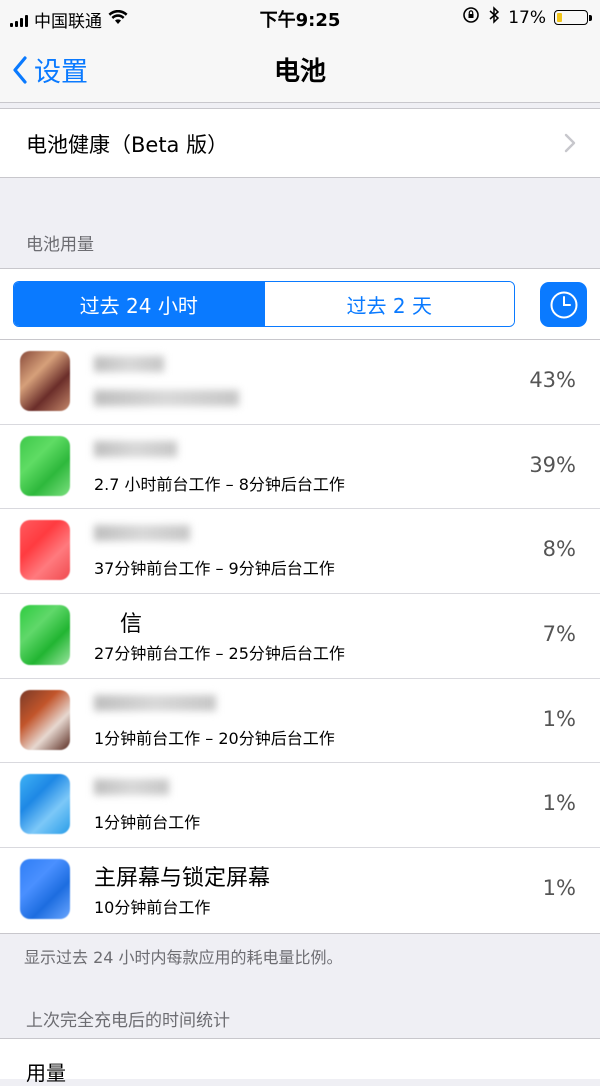 The height and width of the screenshot is (1086, 600). What do you see at coordinates (139, 304) in the screenshot?
I see `segment-last-24-hours: 过去 24 小时` at bounding box center [139, 304].